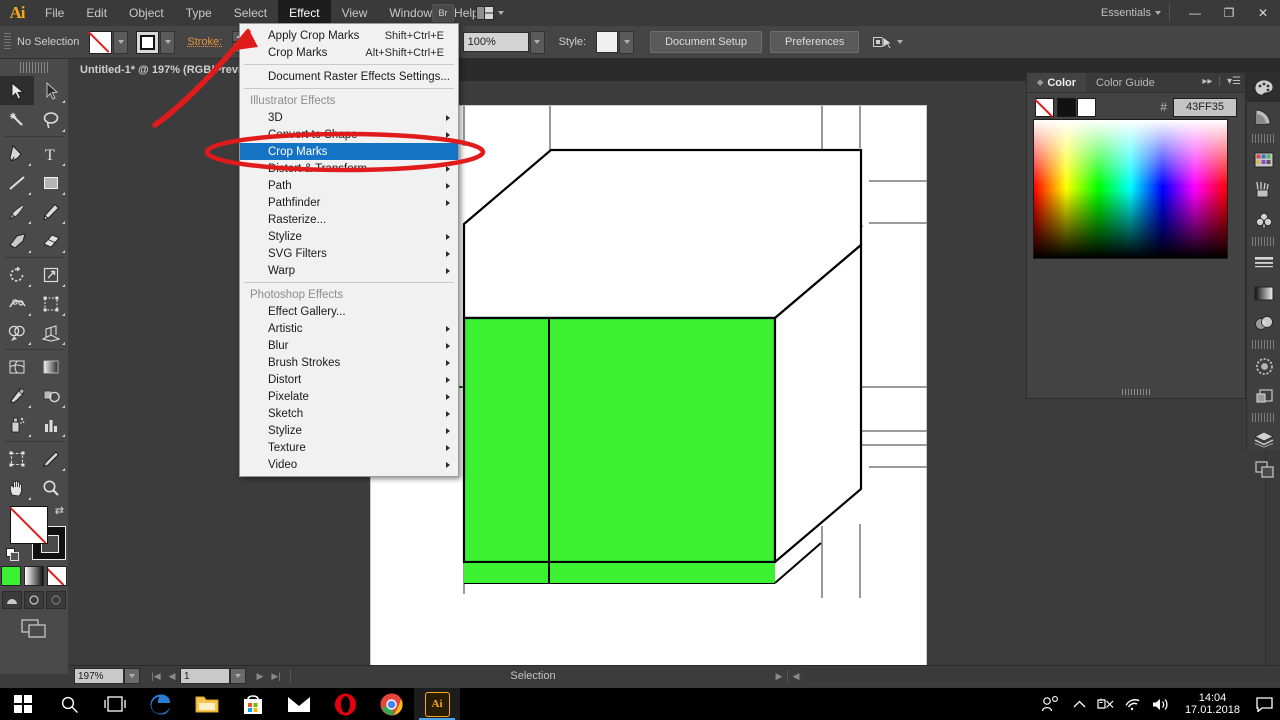  I want to click on stroke-dropdown-button, so click(168, 42).